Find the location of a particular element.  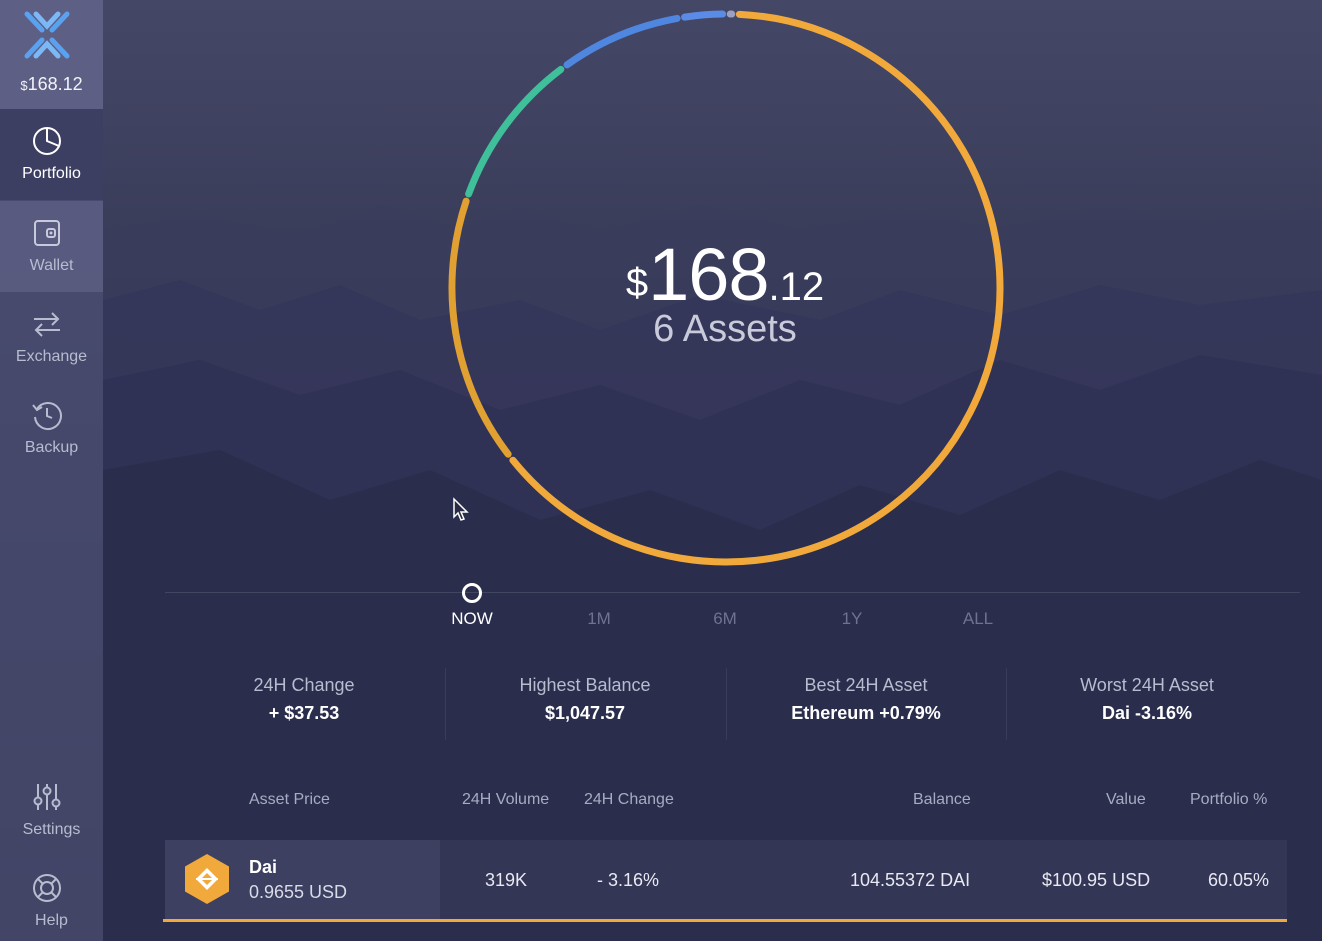

sidebar-item-settings: Settings is located at coordinates (51, 810).